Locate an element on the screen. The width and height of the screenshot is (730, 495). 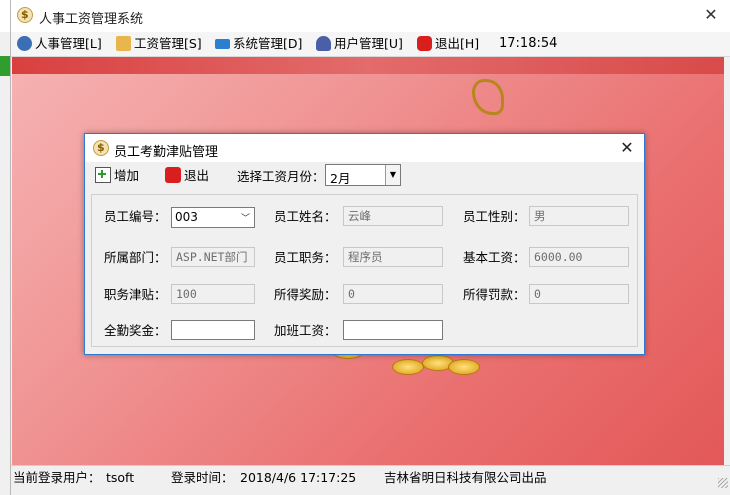
status-user-label: 当前登录用户： is located at coordinates (57, 477).